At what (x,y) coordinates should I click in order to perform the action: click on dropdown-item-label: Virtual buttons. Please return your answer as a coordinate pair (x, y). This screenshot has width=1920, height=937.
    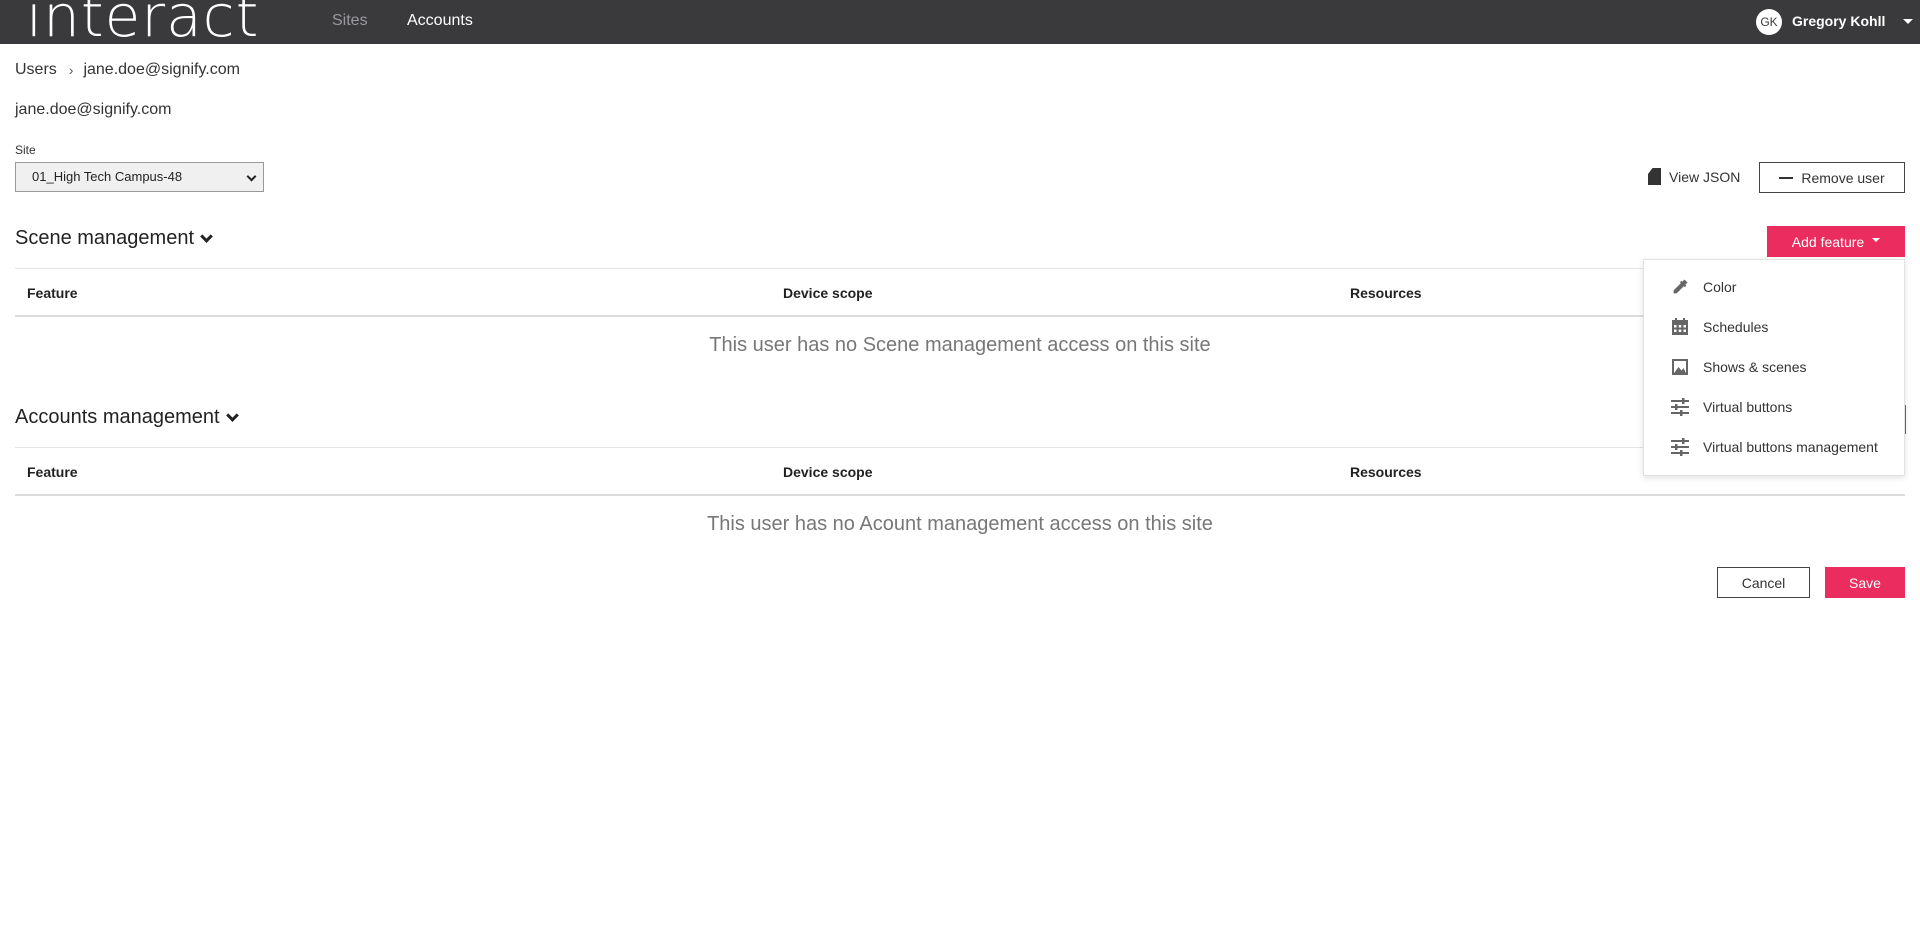
    Looking at the image, I should click on (1748, 407).